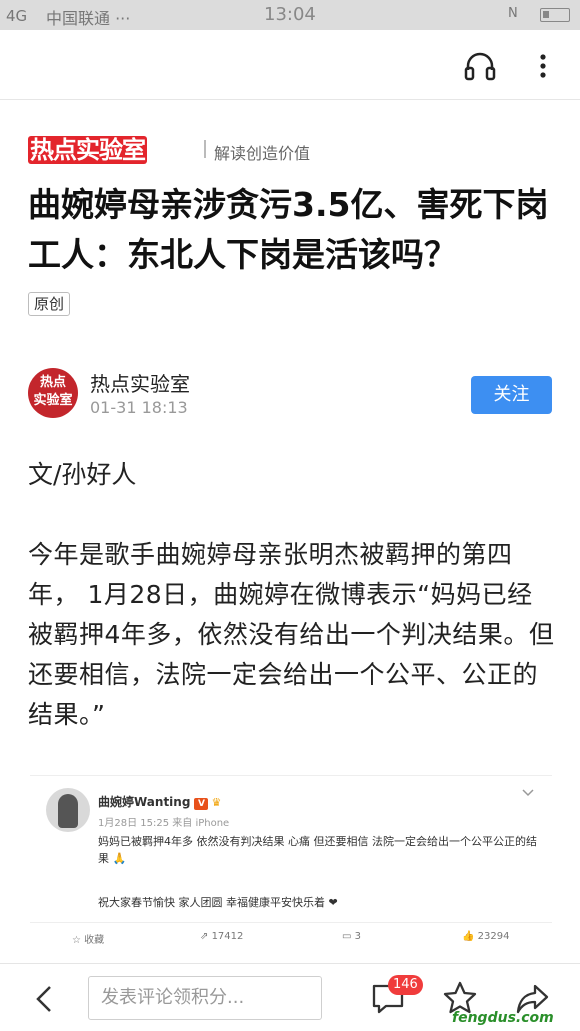  What do you see at coordinates (17, 16) in the screenshot?
I see `signal-indicator: 4G` at bounding box center [17, 16].